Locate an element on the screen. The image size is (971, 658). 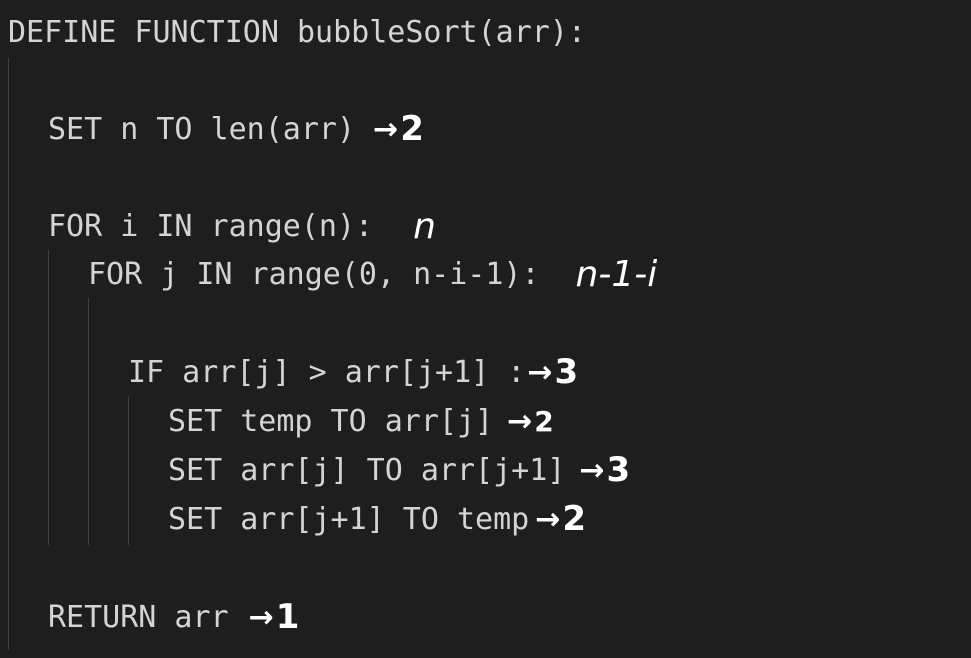
code-line-for-j: FOR j IN range(0, n-i-1): n-1-i is located at coordinates (485, 274).